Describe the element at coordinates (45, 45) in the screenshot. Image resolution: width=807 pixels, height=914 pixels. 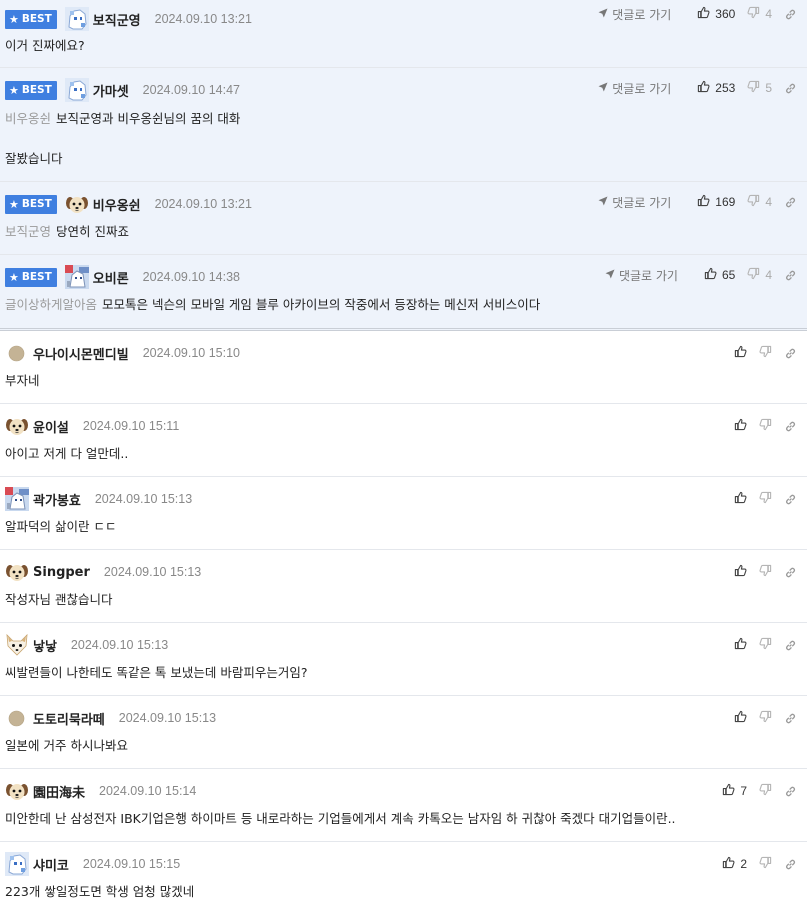
I see `comment-body: 이거 진짜에요?` at that location.